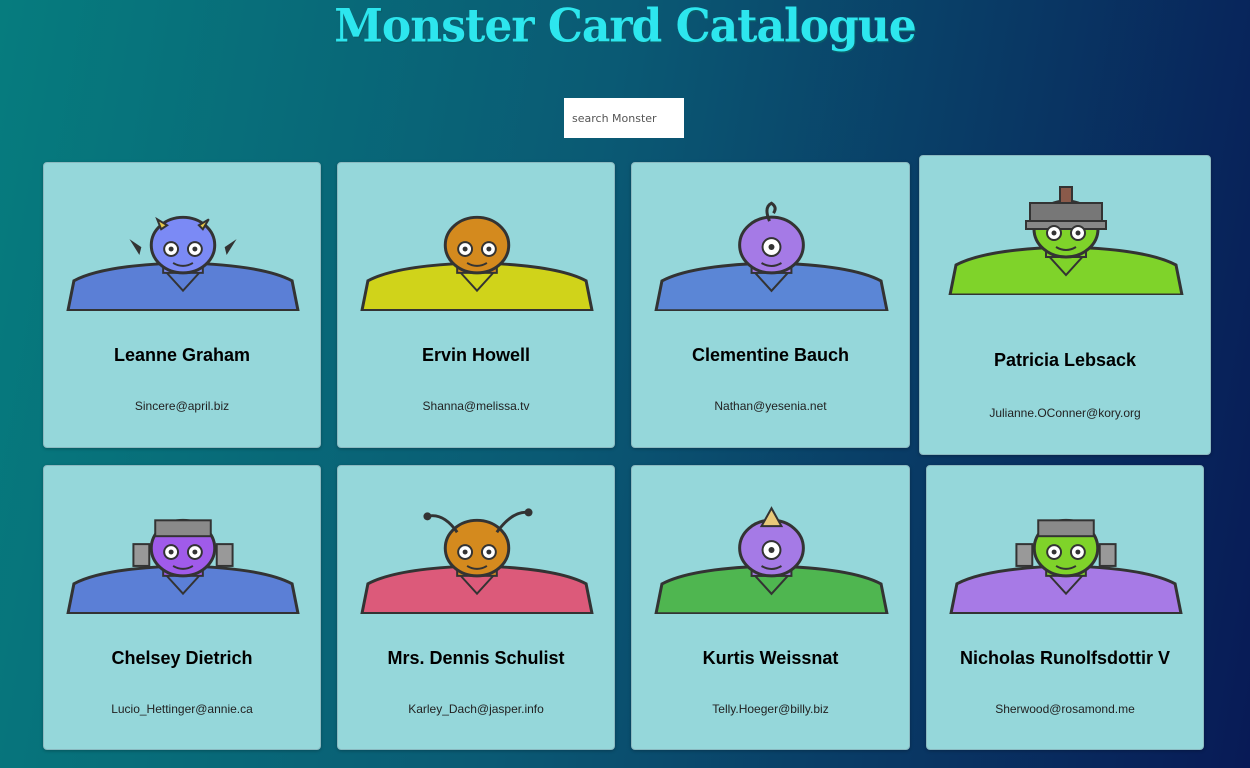 This screenshot has width=1250, height=768. I want to click on monster-card: Kurtis Weissnat Telly.Hoeger@billy.biz, so click(770, 607).